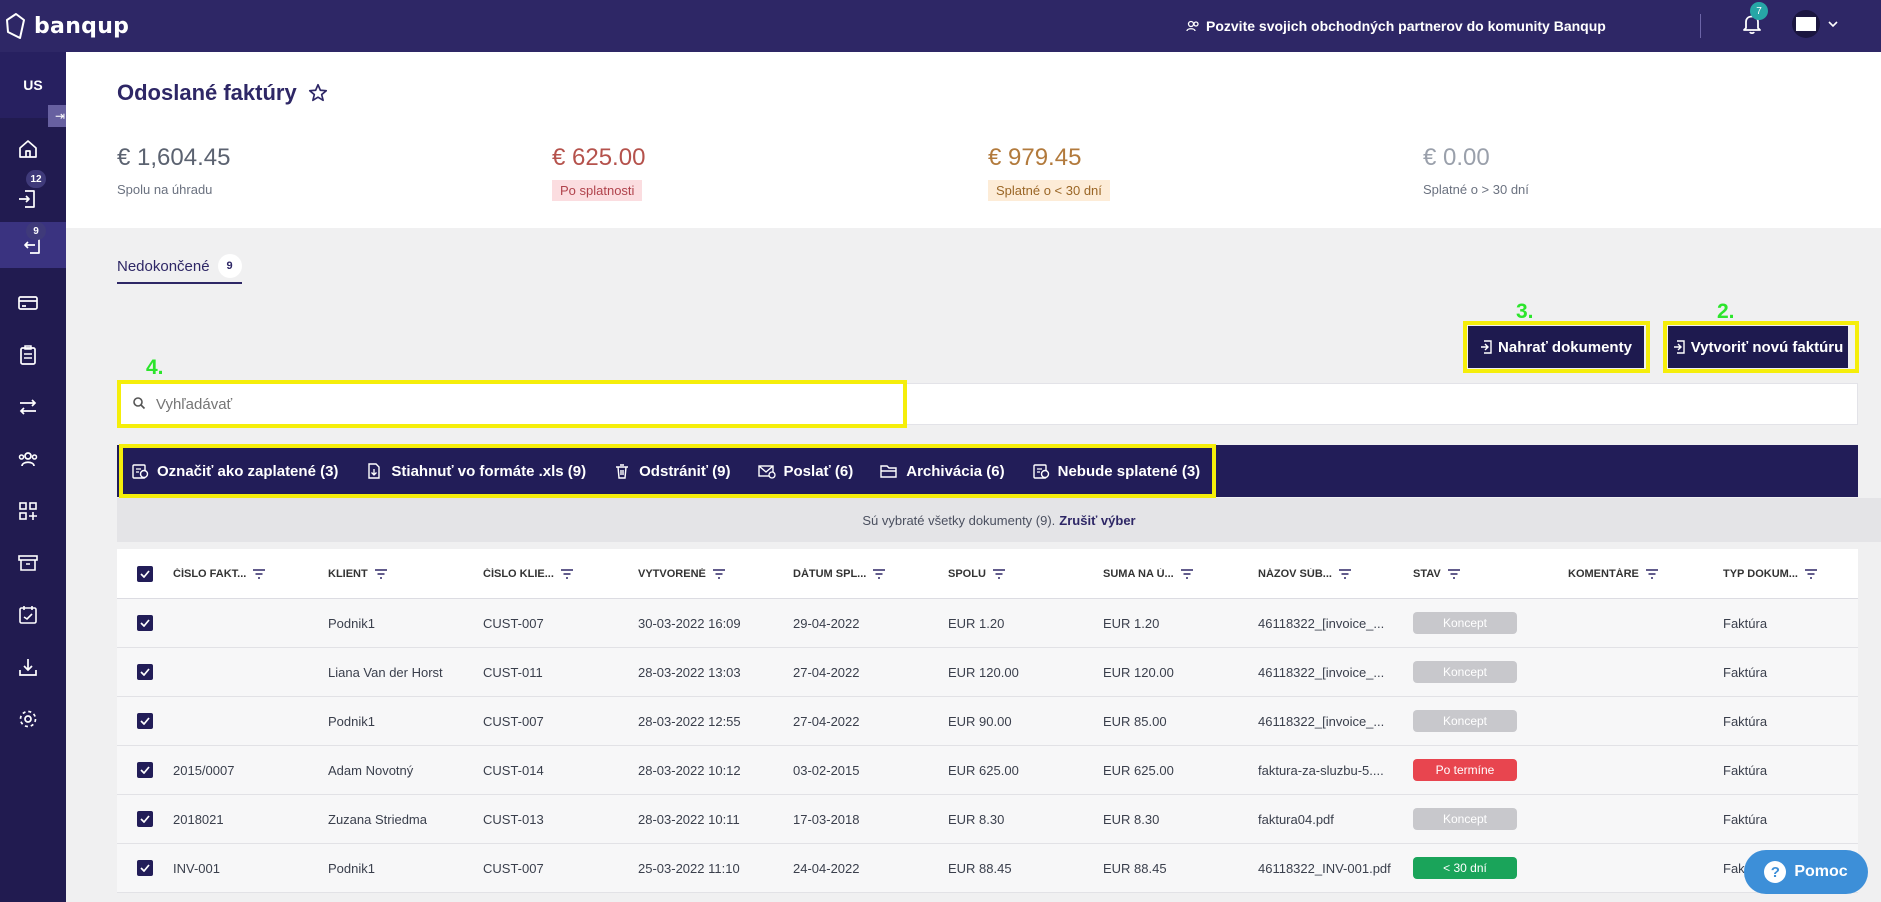  I want to click on sidebar-item-apps, so click(28, 511).